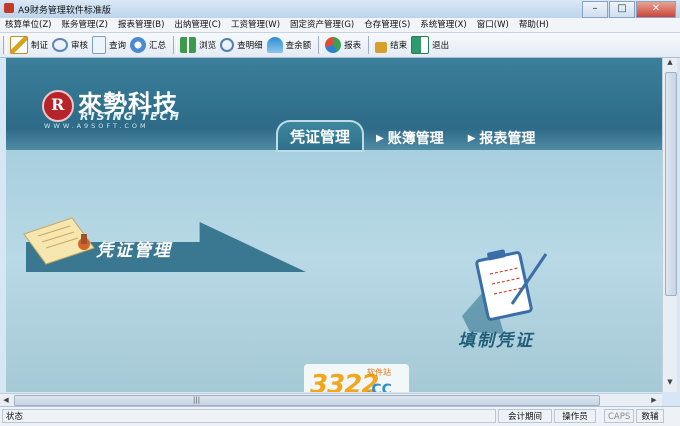 Image resolution: width=680 pixels, height=426 pixels. What do you see at coordinates (525, 416) in the screenshot?
I see `status-period: 会计期间` at bounding box center [525, 416].